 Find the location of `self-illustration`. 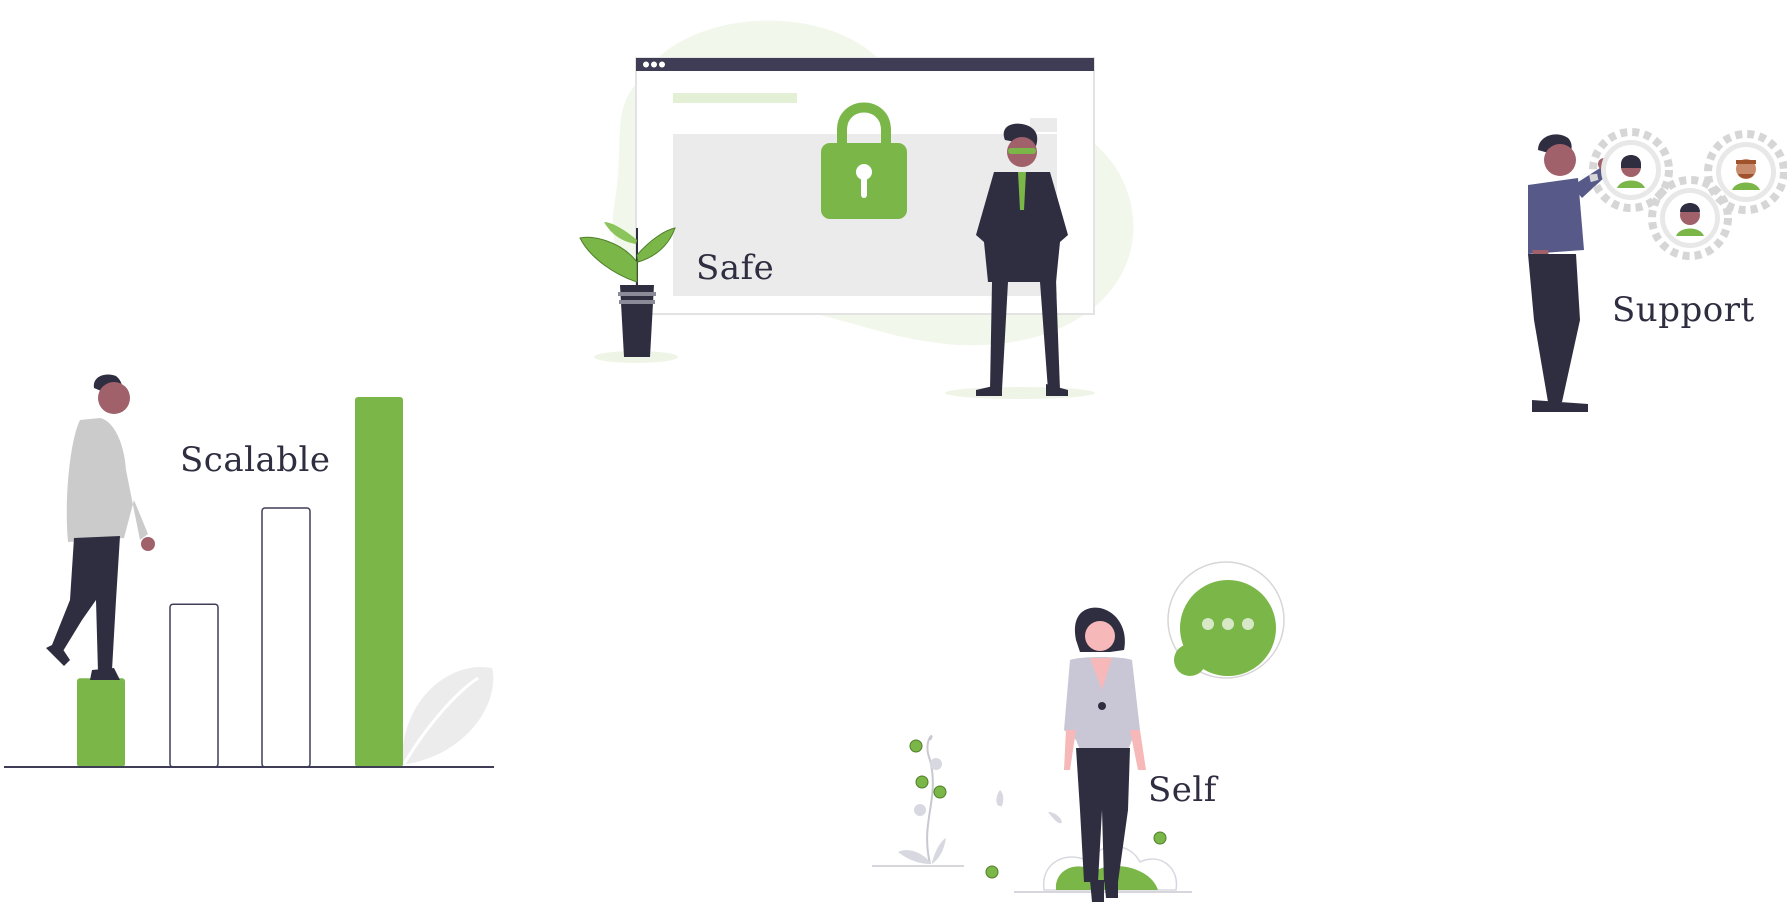

self-illustration is located at coordinates (1078, 731).